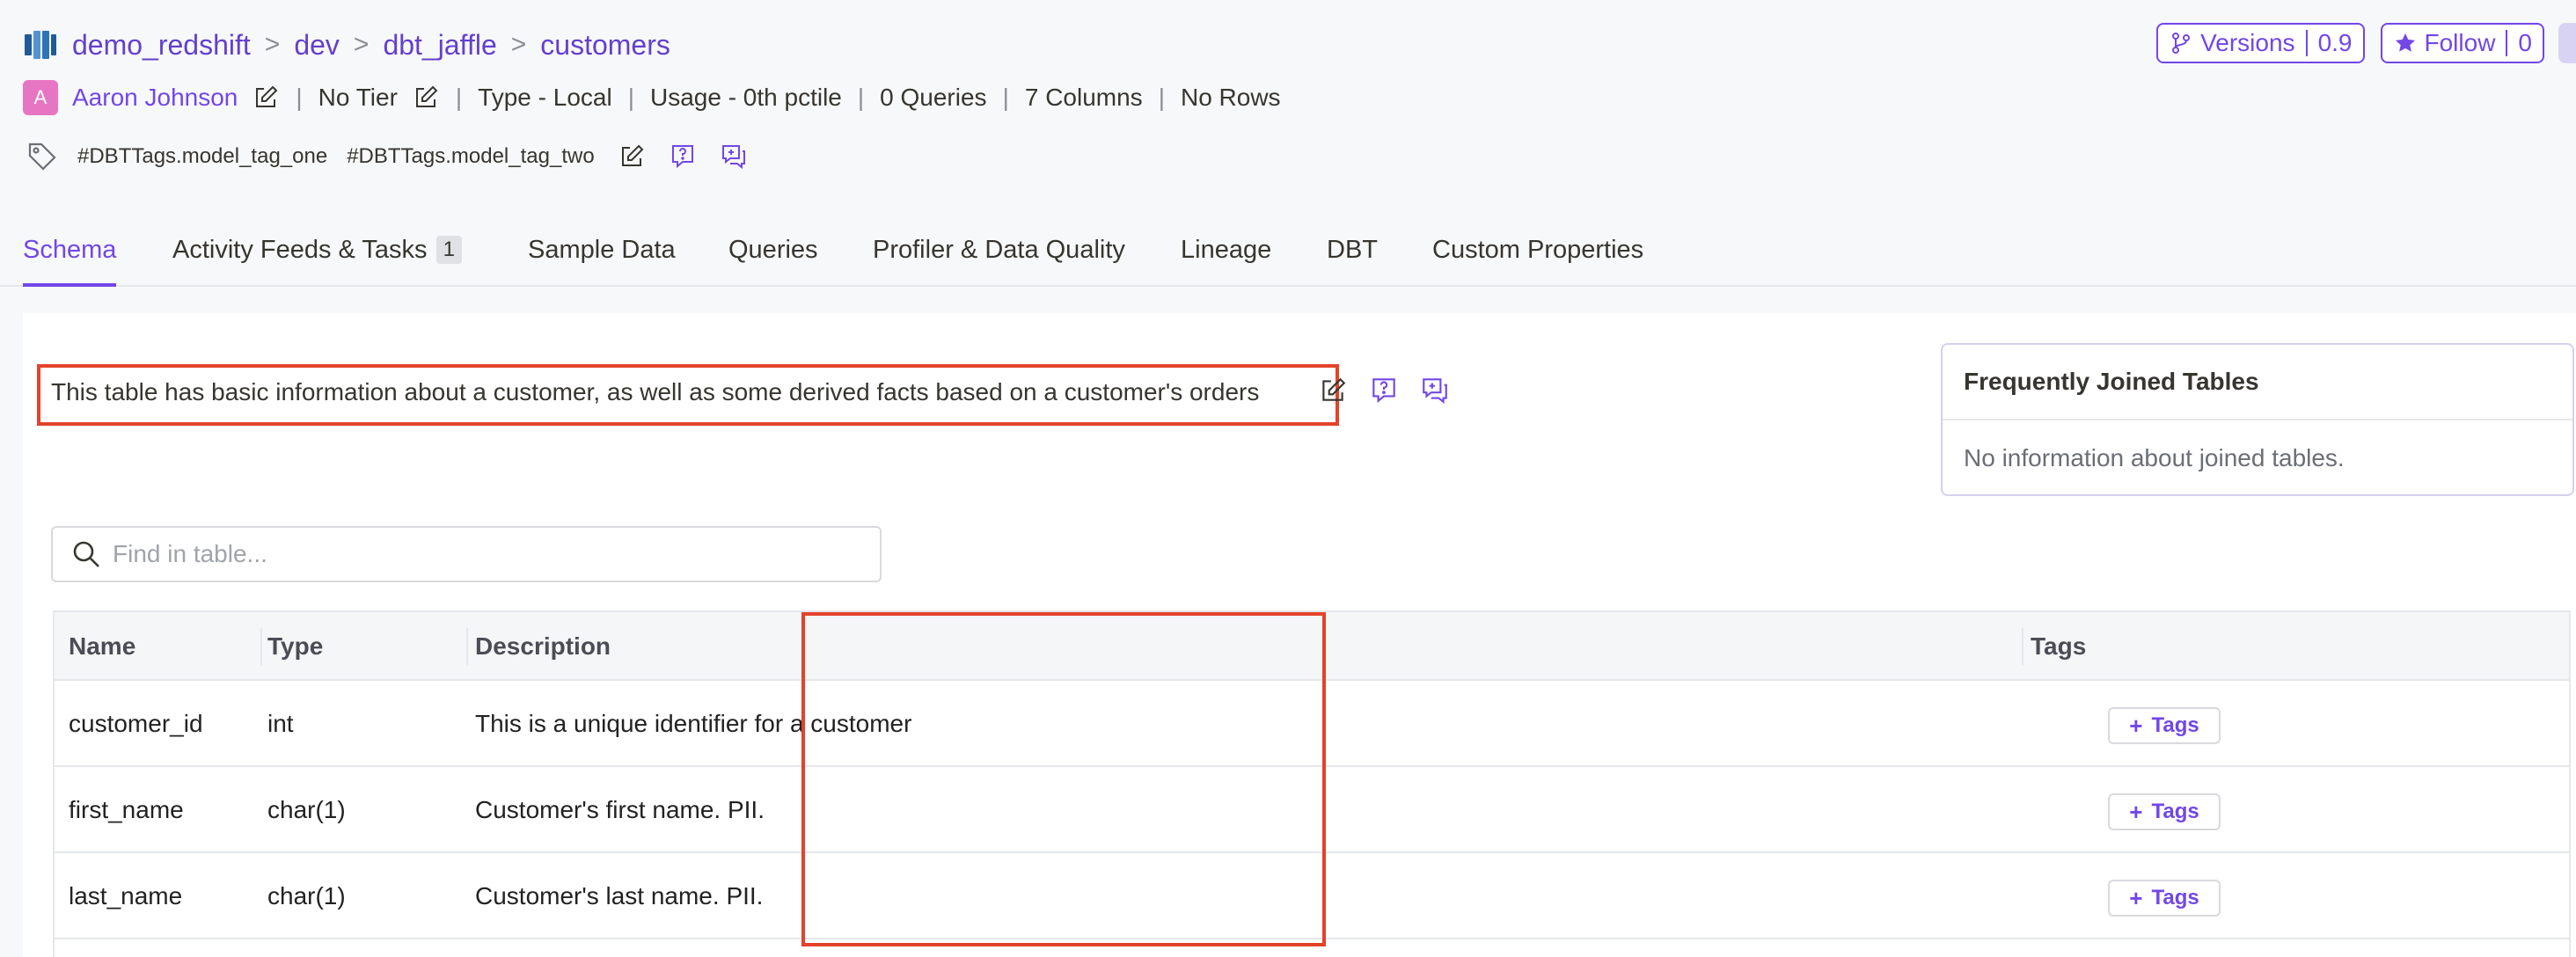  I want to click on tab-label: Custom Properties, so click(1538, 250).